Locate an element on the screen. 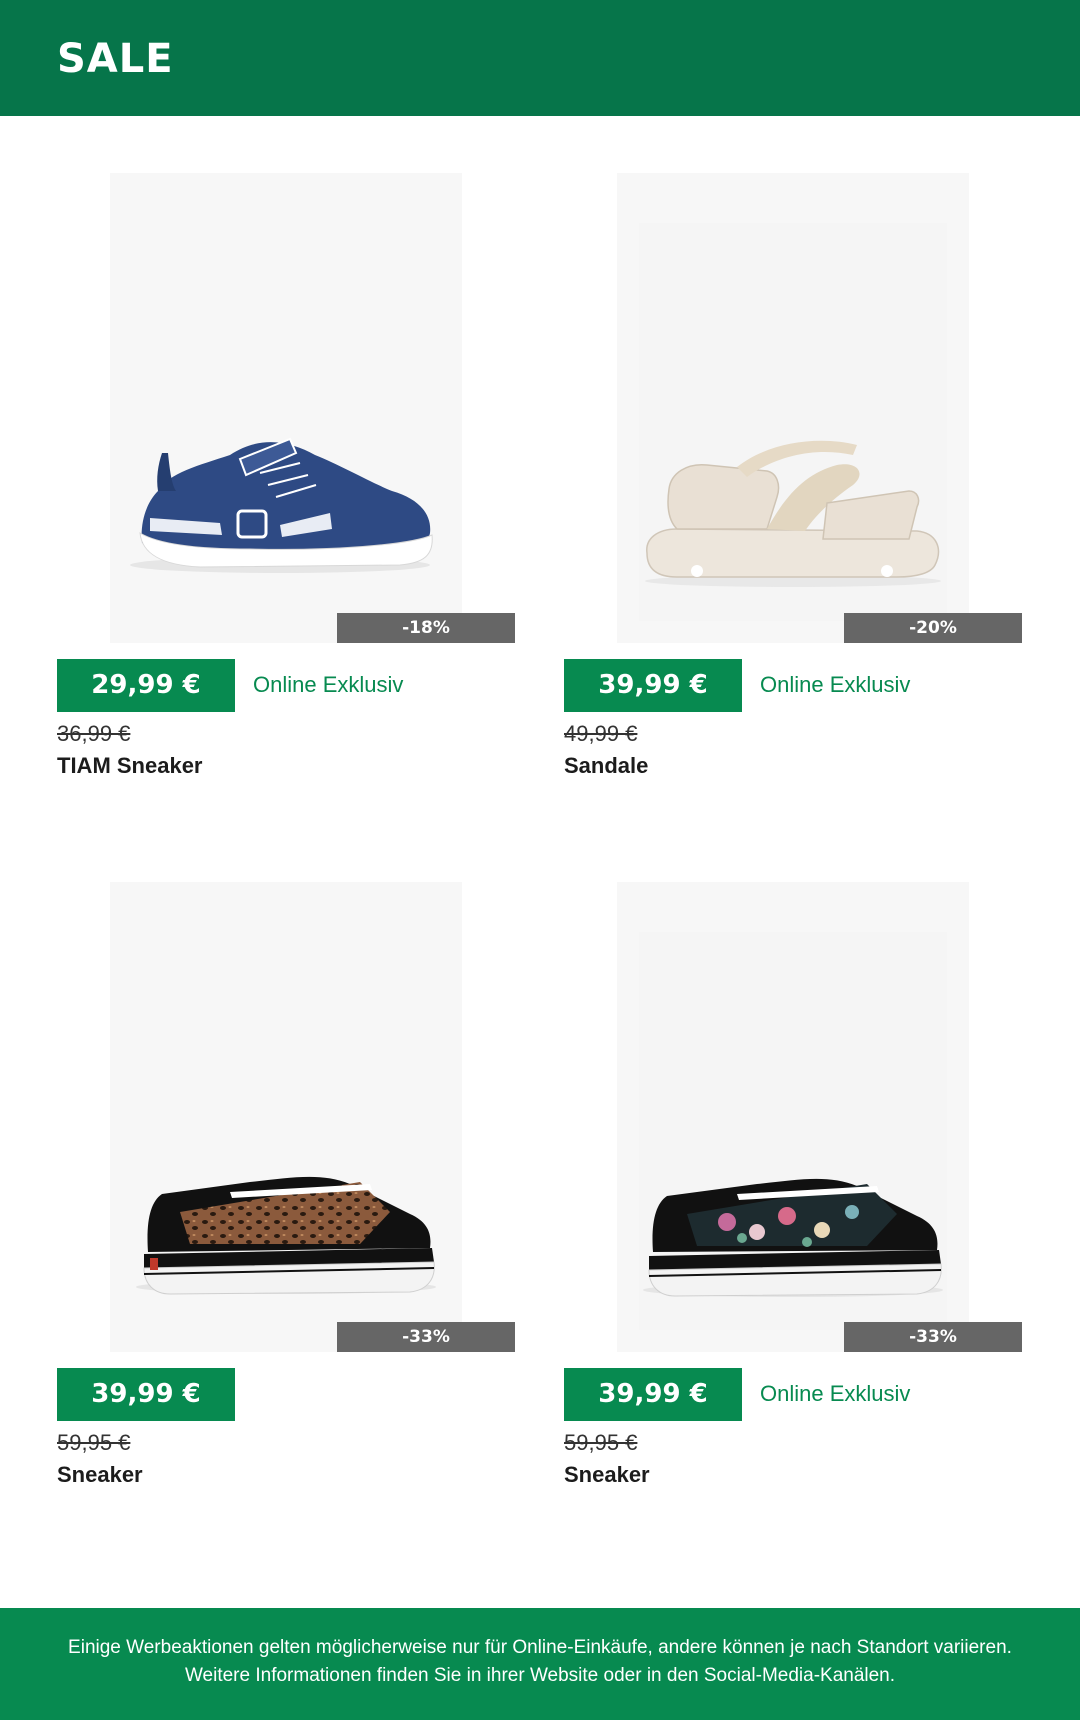  leopard-sneaker-icon is located at coordinates (286, 1235).